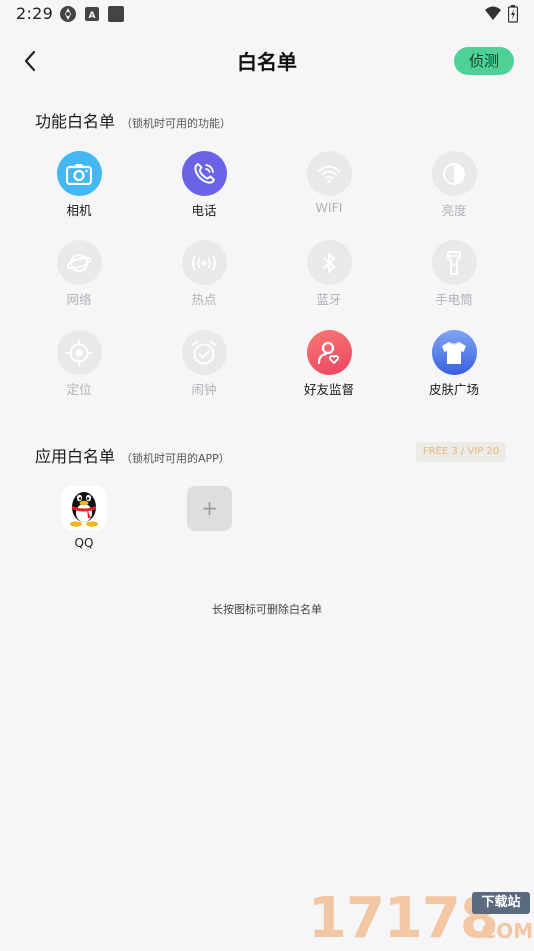  I want to click on feature-hotspot: 热点, so click(204, 275).